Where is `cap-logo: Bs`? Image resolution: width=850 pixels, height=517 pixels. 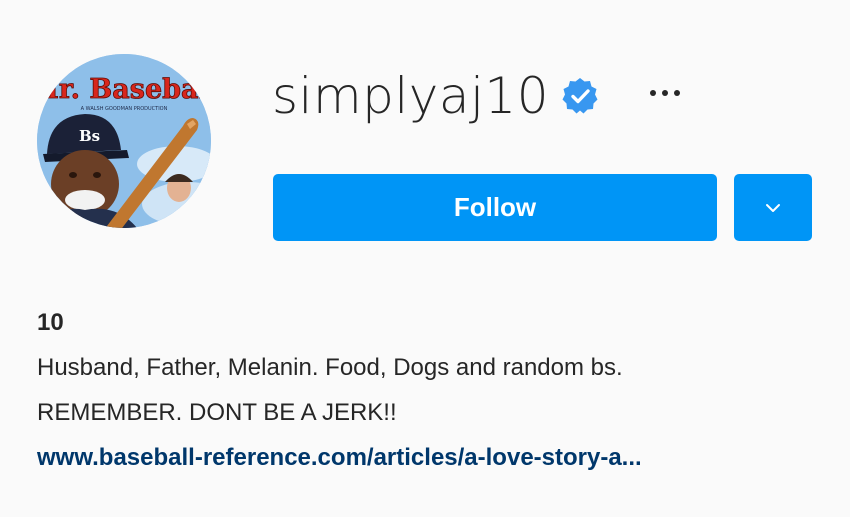
cap-logo: Bs is located at coordinates (89, 136).